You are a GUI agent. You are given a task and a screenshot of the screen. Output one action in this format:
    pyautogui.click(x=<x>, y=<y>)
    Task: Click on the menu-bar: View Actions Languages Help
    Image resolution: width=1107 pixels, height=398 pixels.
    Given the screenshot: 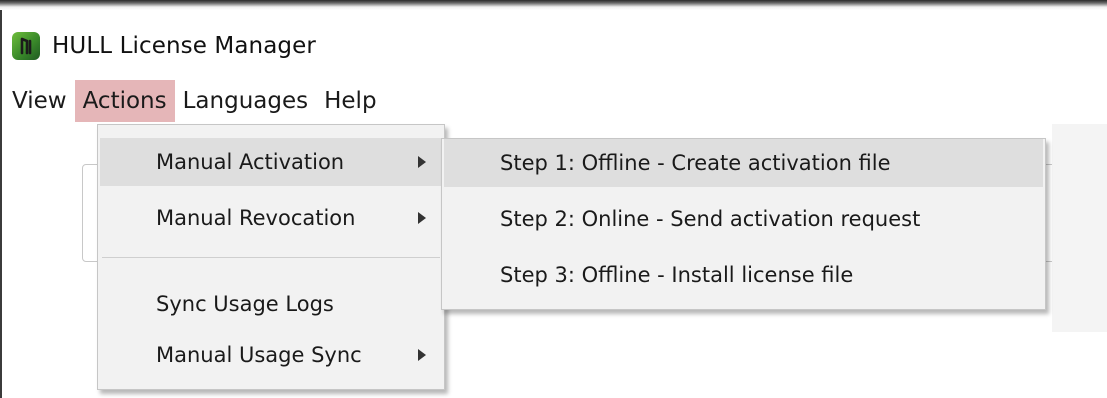 What is the action you would take?
    pyautogui.click(x=194, y=101)
    